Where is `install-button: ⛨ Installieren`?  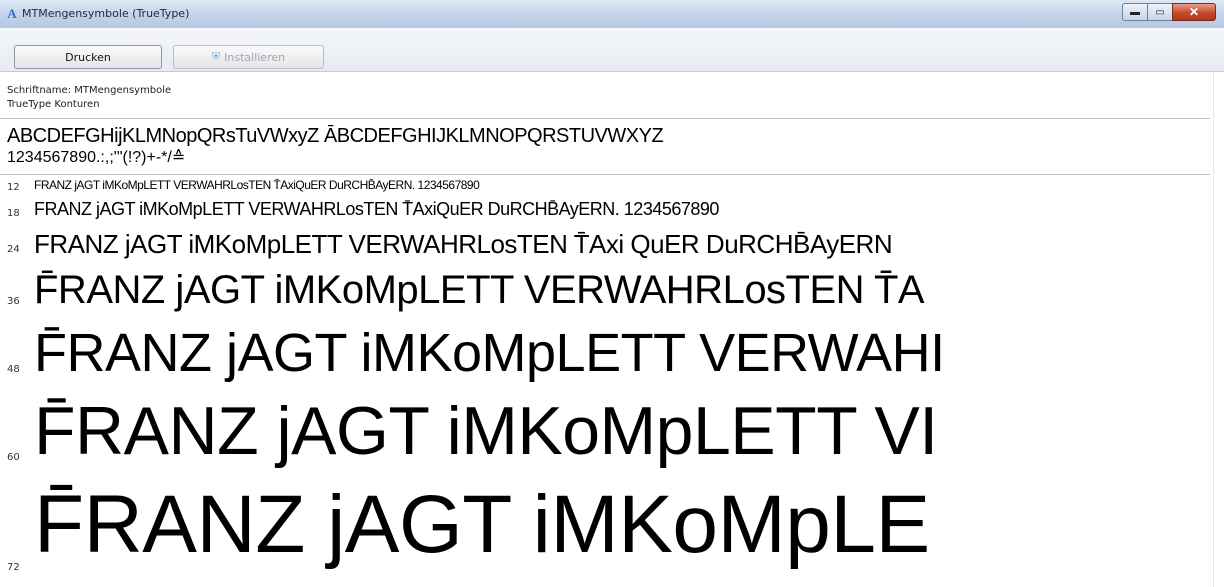
install-button: ⛨ Installieren is located at coordinates (248, 57).